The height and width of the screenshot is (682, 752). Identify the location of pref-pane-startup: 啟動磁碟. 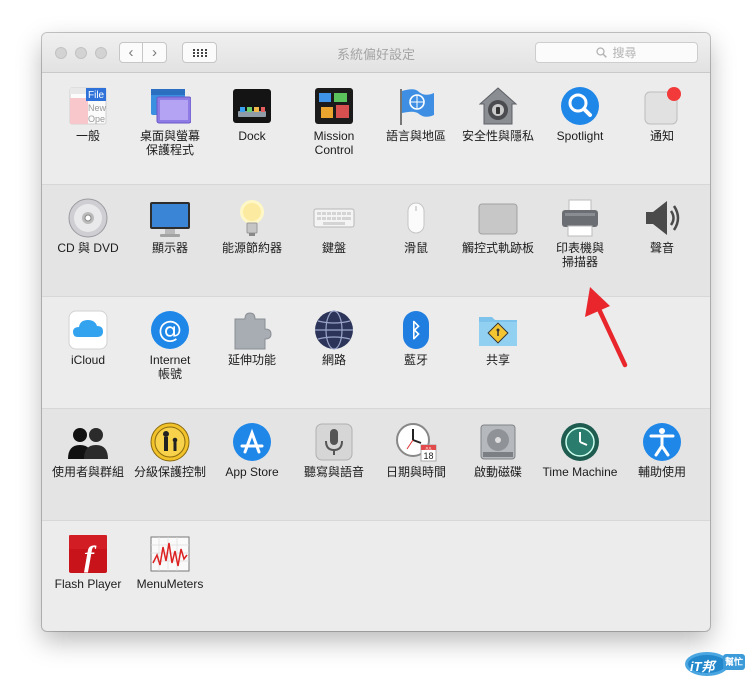
(498, 459).